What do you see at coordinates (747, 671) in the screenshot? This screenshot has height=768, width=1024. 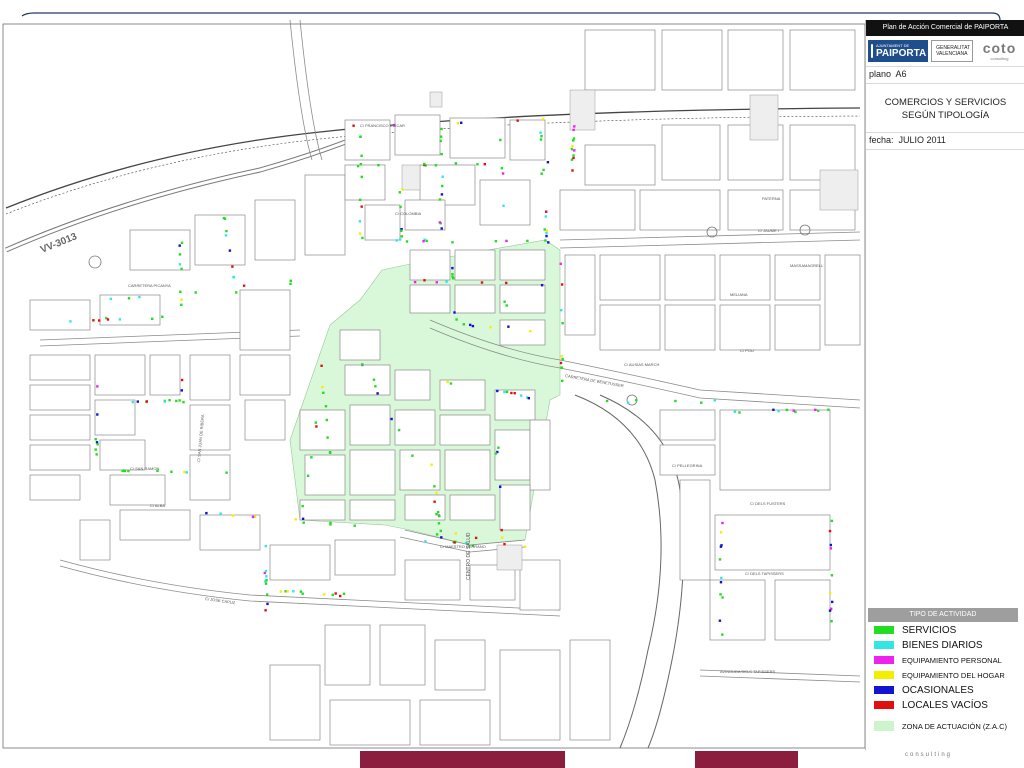 I see `street-label: AVINGUDA DELS TAPISSERS` at bounding box center [747, 671].